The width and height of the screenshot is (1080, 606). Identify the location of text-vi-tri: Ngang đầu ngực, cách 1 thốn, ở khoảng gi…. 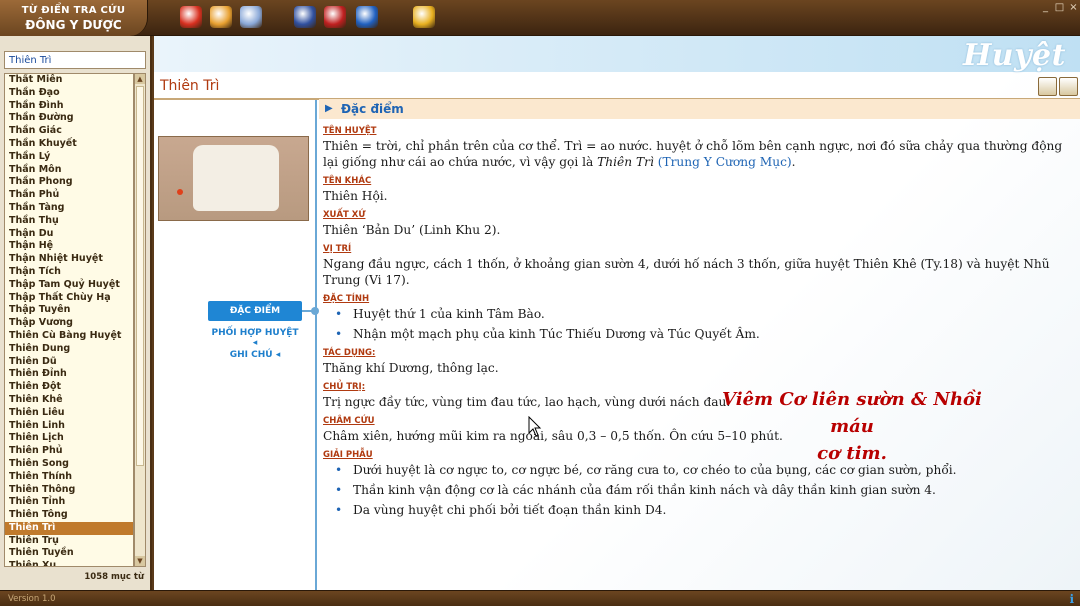
(686, 272).